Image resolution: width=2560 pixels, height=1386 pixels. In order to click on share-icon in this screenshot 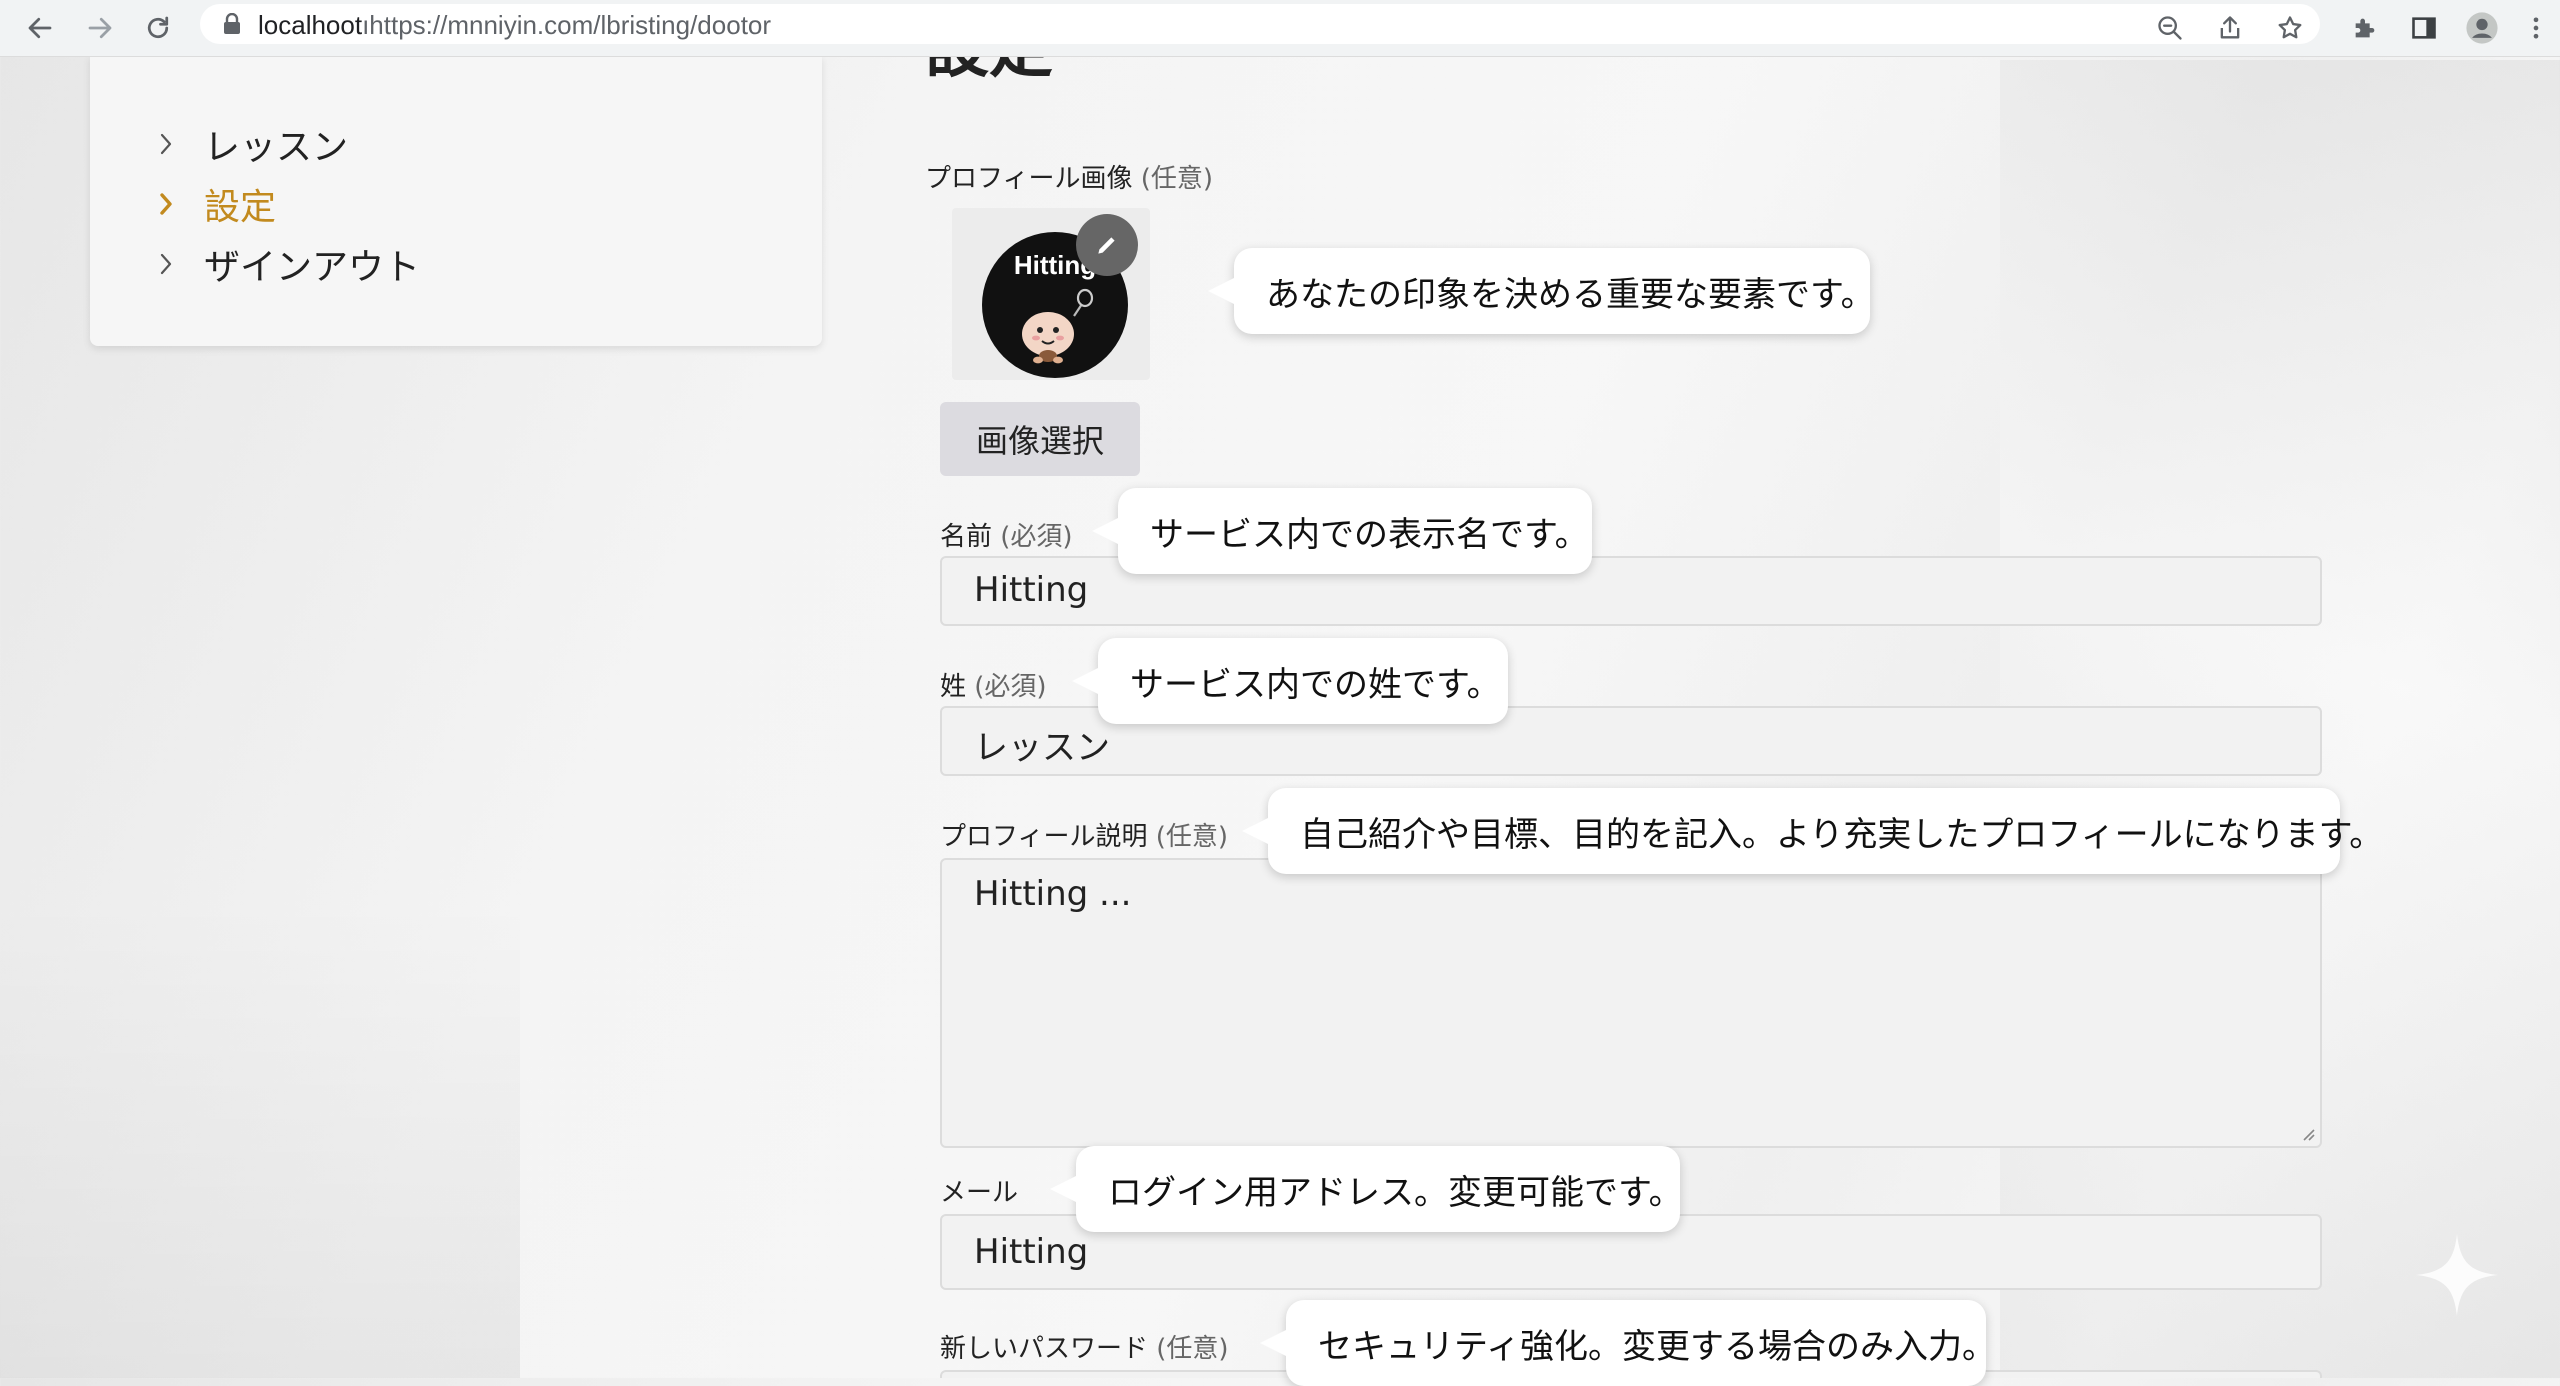, I will do `click(2230, 27)`.